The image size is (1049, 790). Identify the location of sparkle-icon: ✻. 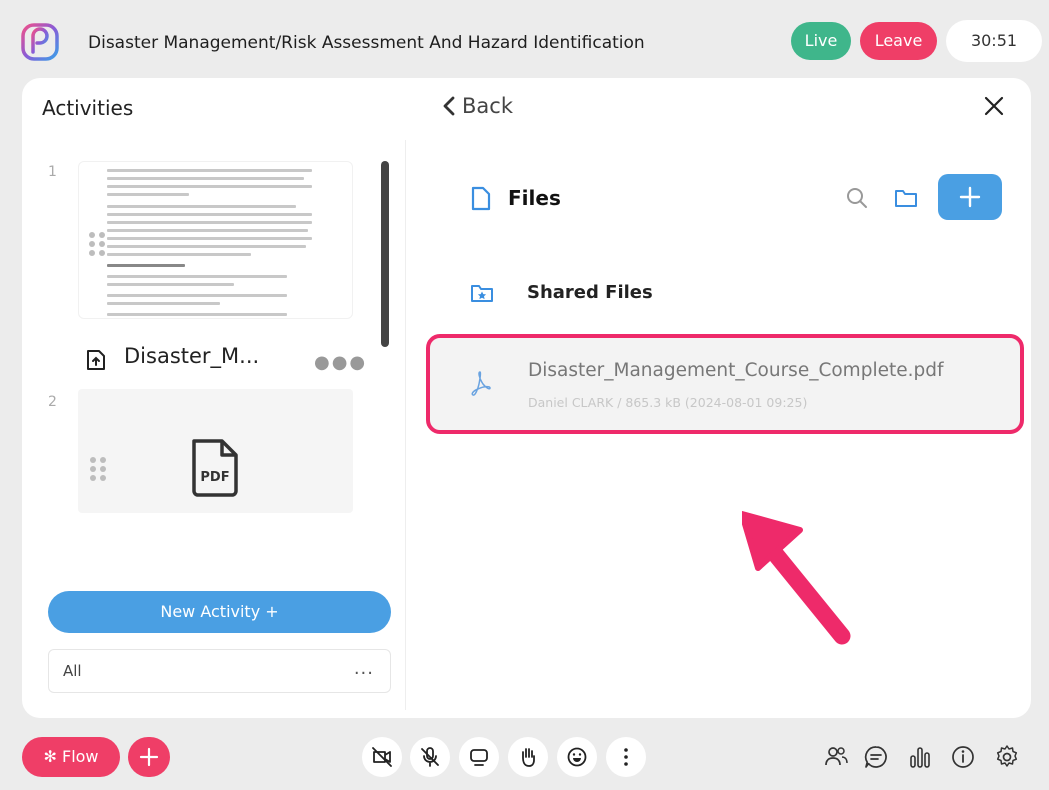
(52, 756).